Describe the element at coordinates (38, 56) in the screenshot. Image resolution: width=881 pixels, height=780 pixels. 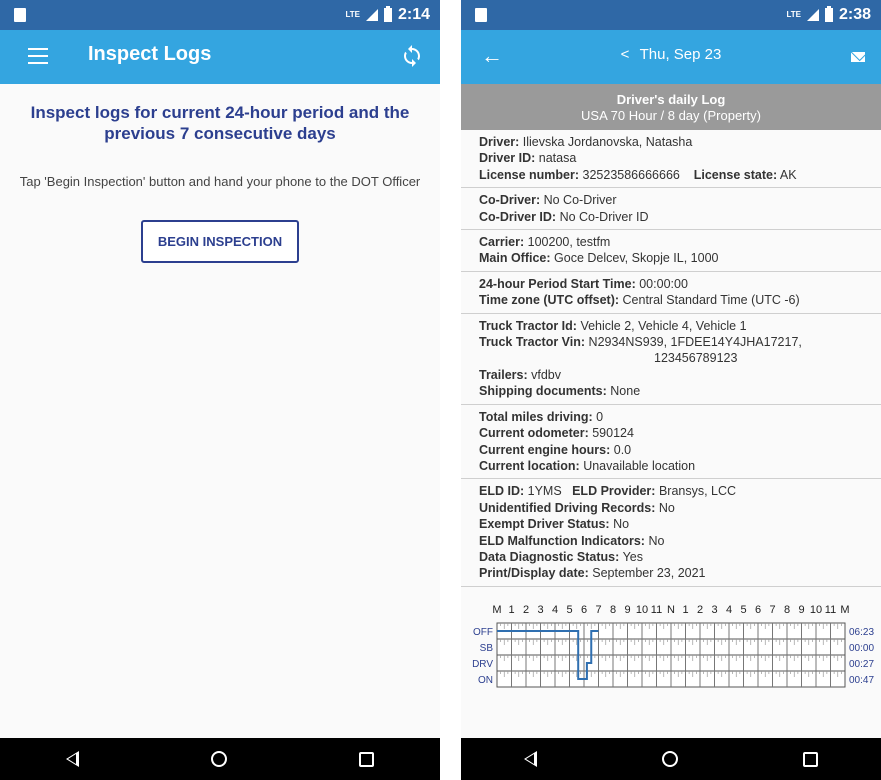
I see `menu-icon` at that location.